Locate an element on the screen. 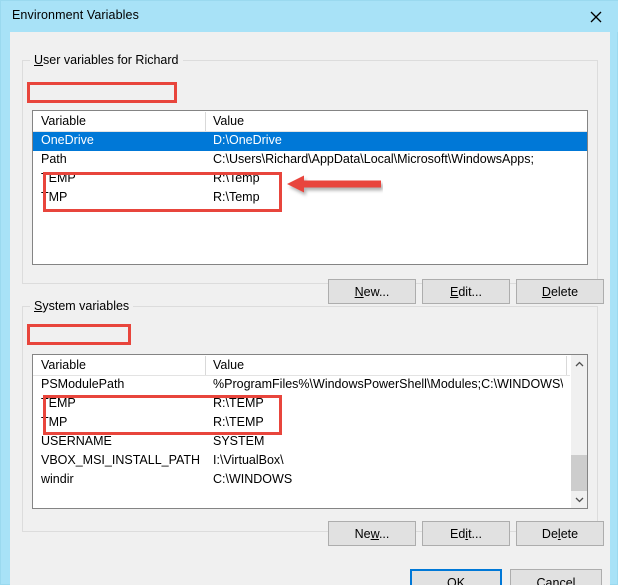  user-variable-variable-cell: Path is located at coordinates (54, 159).